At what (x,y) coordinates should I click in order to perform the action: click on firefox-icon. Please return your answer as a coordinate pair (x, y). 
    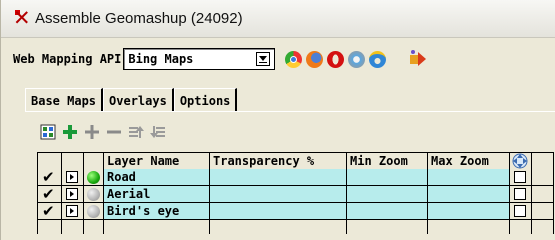
    Looking at the image, I should click on (315, 59).